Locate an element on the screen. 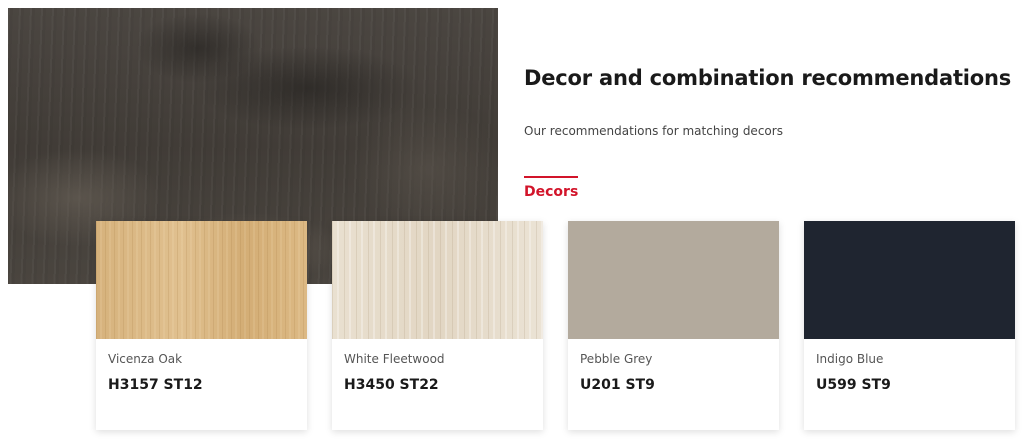  decor-card-pebble-grey: Pebble Grey U201 ST9 is located at coordinates (673, 325).